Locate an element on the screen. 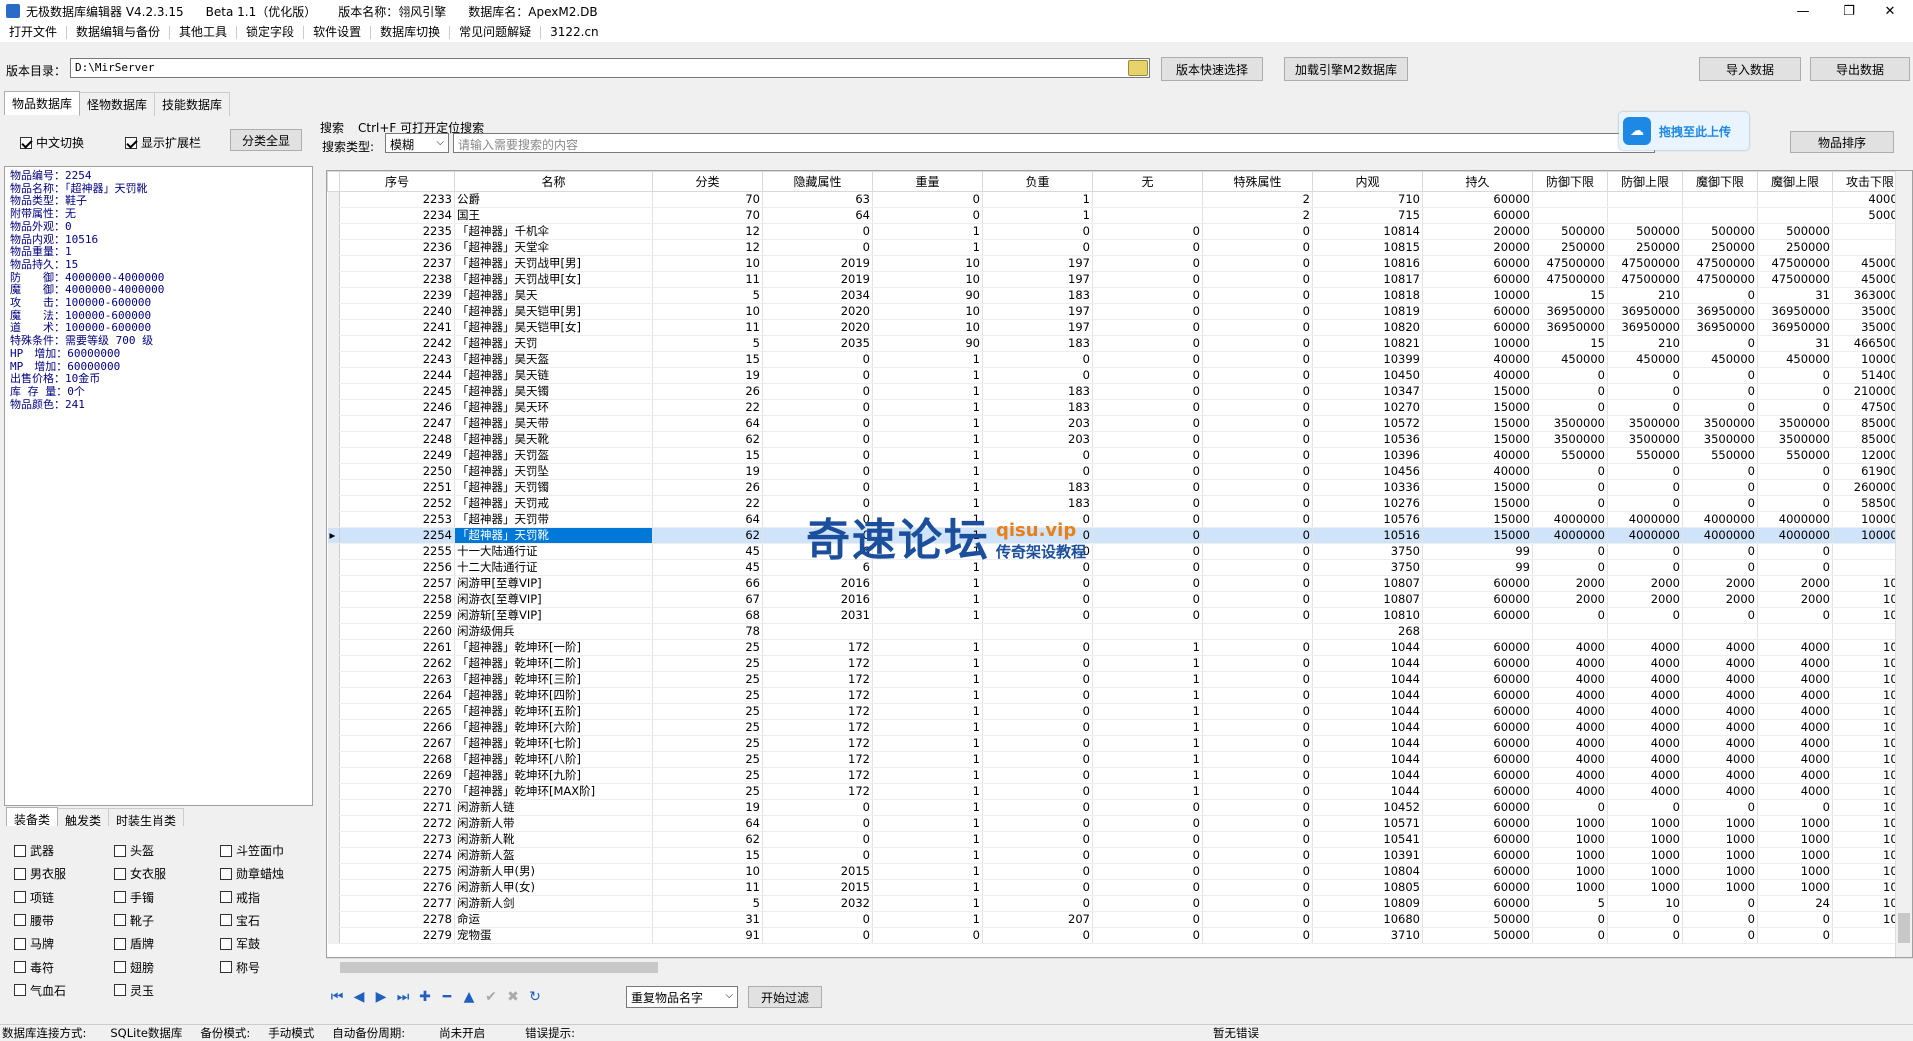  minimize-button: — is located at coordinates (1803, 11).